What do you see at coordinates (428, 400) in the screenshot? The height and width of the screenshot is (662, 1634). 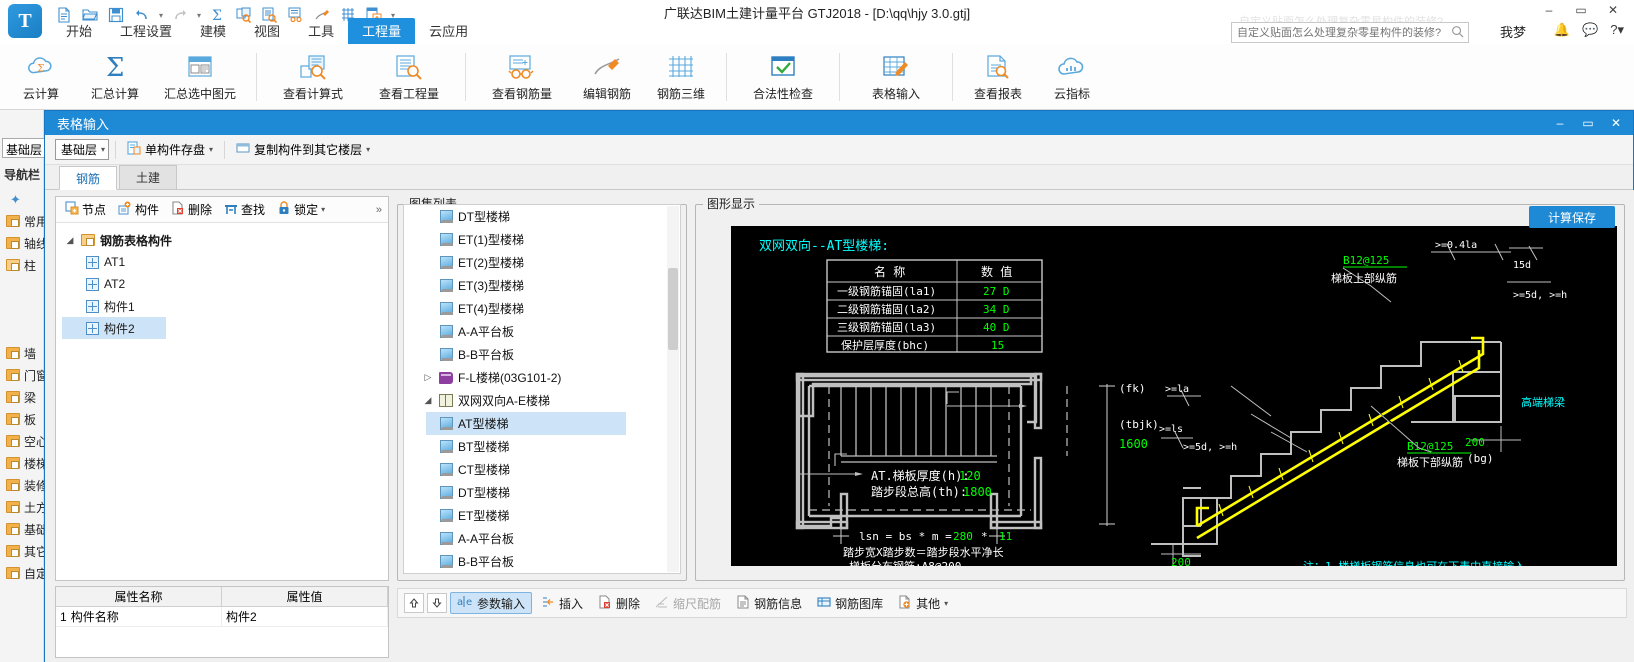 I see `collapse-twisty-icon: ◢` at bounding box center [428, 400].